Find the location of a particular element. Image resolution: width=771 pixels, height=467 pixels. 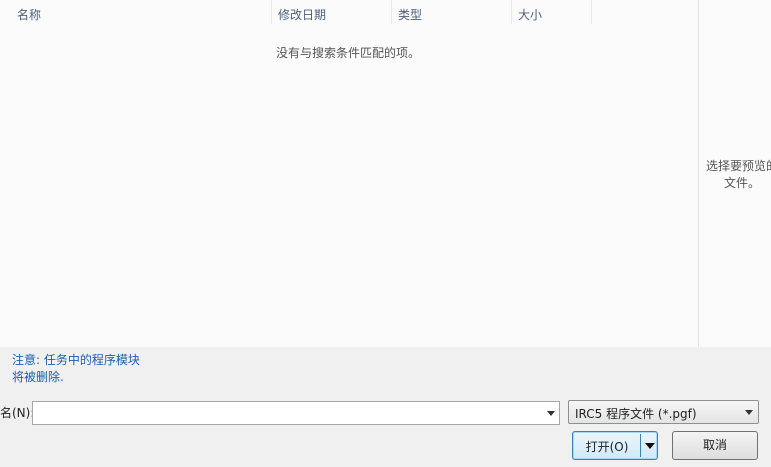

column-header-type-label: 类型 is located at coordinates (410, 15).